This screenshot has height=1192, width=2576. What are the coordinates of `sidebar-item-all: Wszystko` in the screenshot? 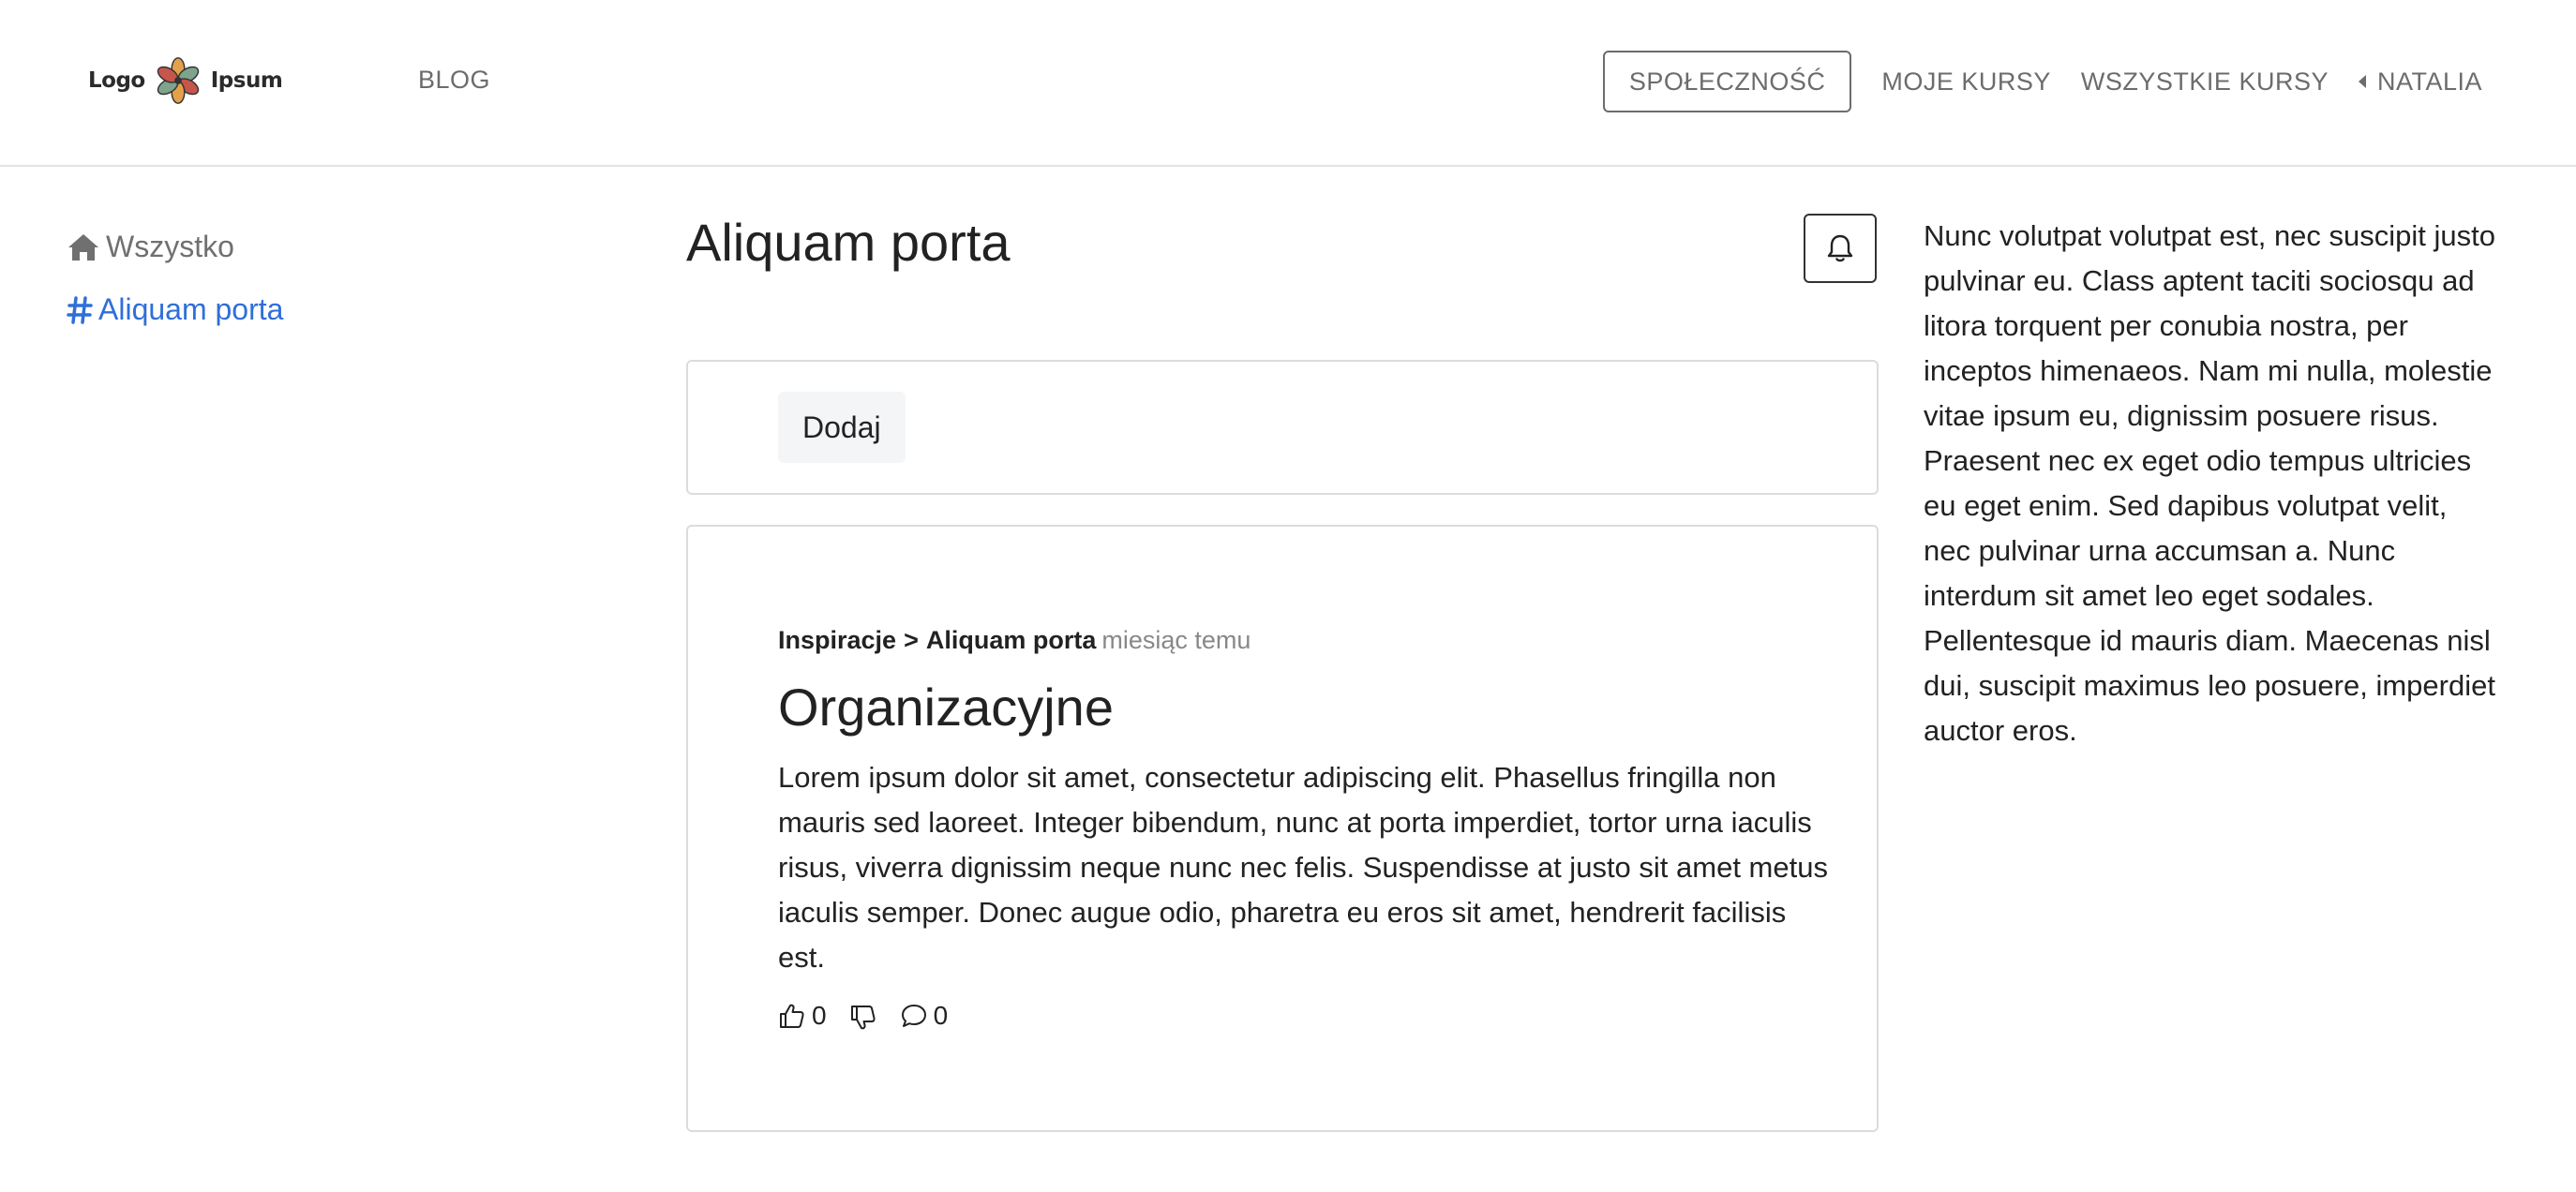 It's located at (175, 247).